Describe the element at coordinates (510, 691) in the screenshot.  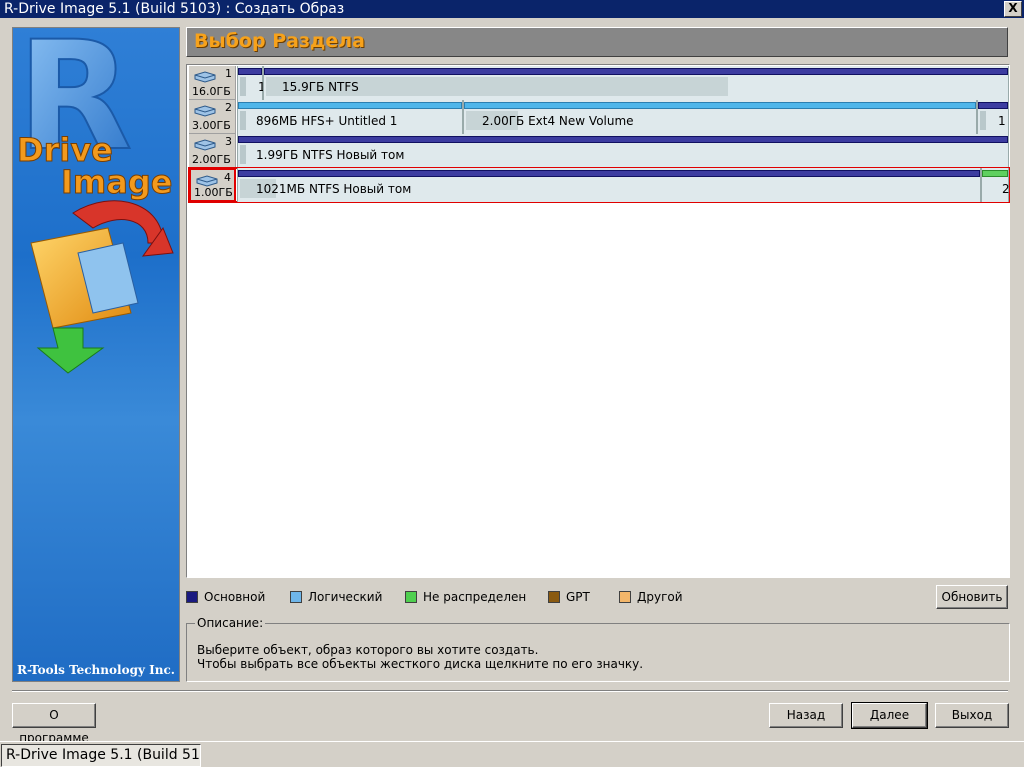
I see `footer-separator` at that location.